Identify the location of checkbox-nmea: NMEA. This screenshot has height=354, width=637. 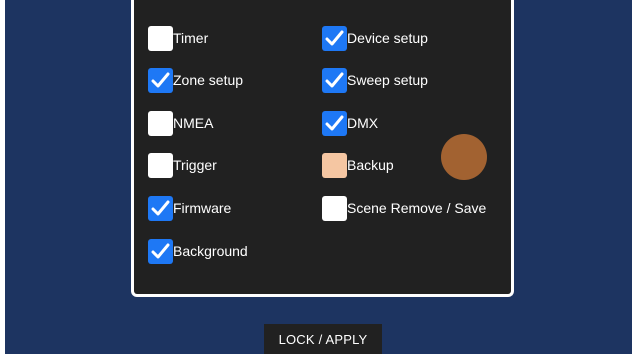
(180, 123).